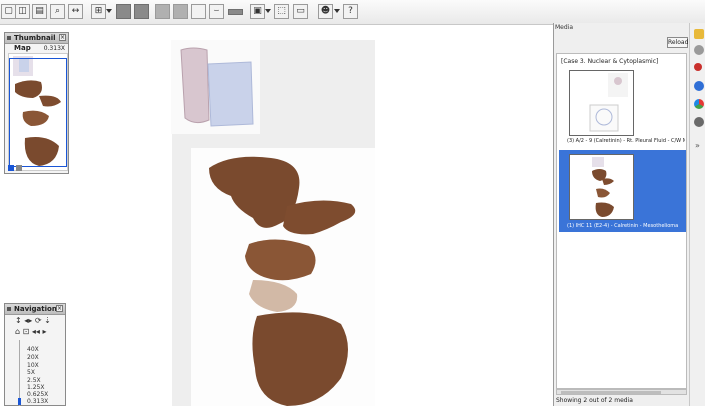 The height and width of the screenshot is (408, 705). I want to click on zoom-slider-track, so click(19, 373).